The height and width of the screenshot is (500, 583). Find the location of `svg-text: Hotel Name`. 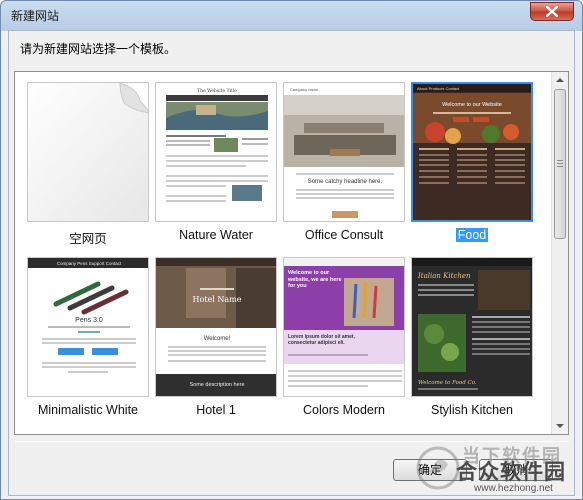

svg-text: Hotel Name is located at coordinates (217, 299).